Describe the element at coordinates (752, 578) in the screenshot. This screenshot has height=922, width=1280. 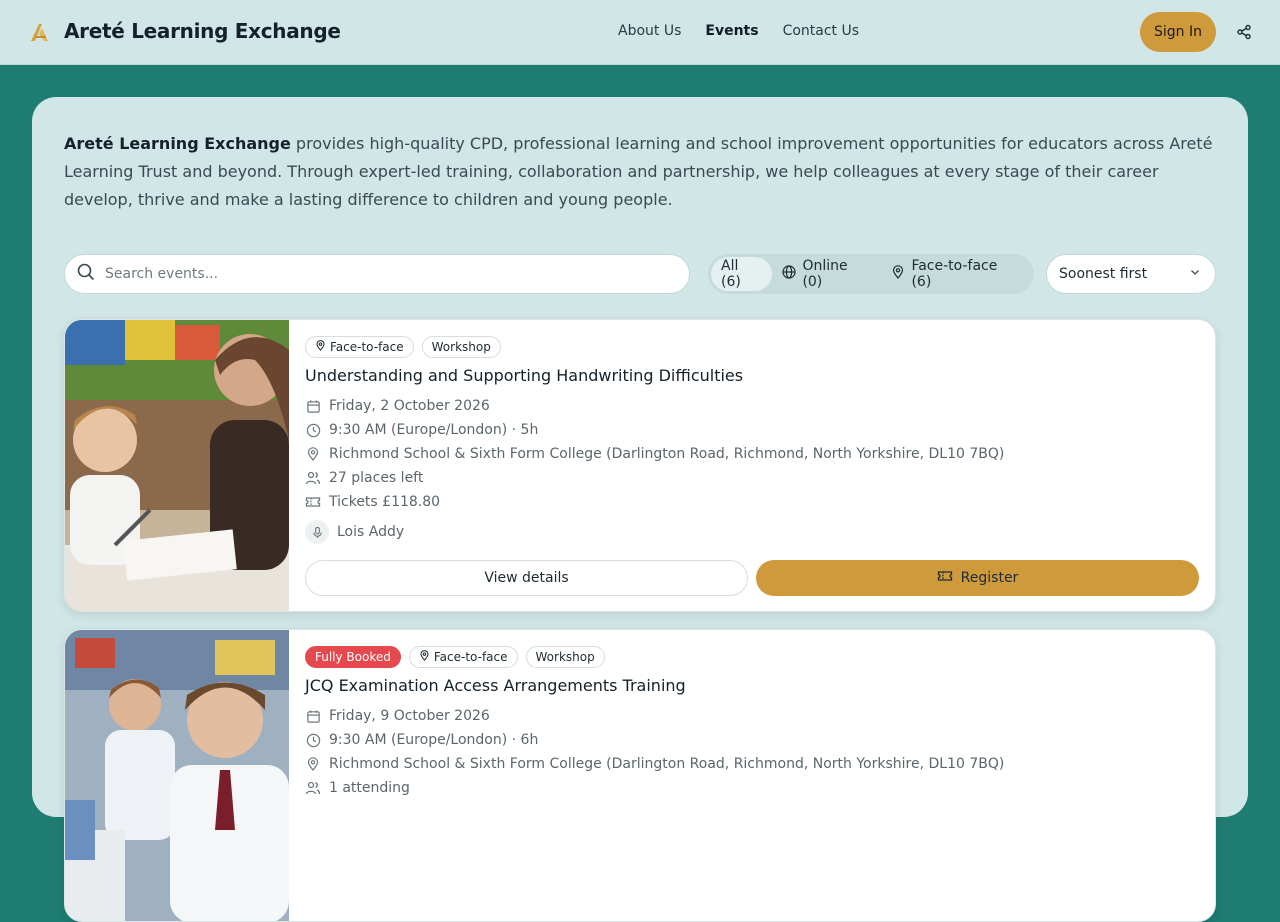
I see `event-actions: View details Register` at that location.